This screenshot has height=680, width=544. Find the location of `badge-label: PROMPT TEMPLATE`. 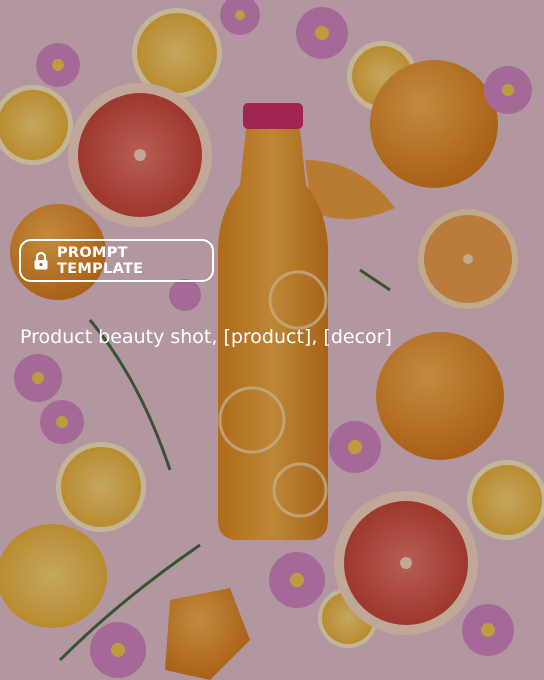

badge-label: PROMPT TEMPLATE is located at coordinates (100, 260).